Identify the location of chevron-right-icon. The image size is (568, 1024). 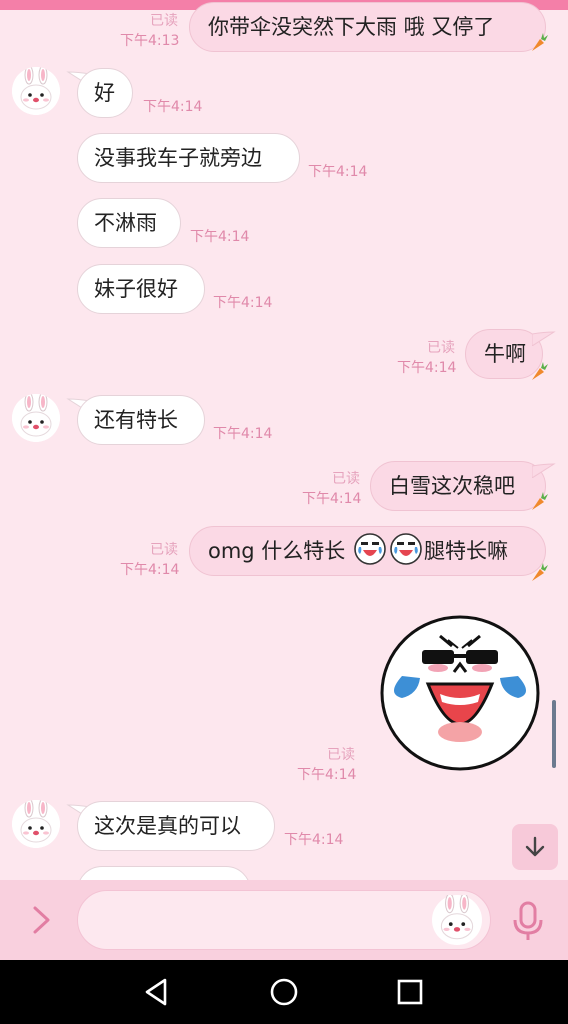
(41, 920).